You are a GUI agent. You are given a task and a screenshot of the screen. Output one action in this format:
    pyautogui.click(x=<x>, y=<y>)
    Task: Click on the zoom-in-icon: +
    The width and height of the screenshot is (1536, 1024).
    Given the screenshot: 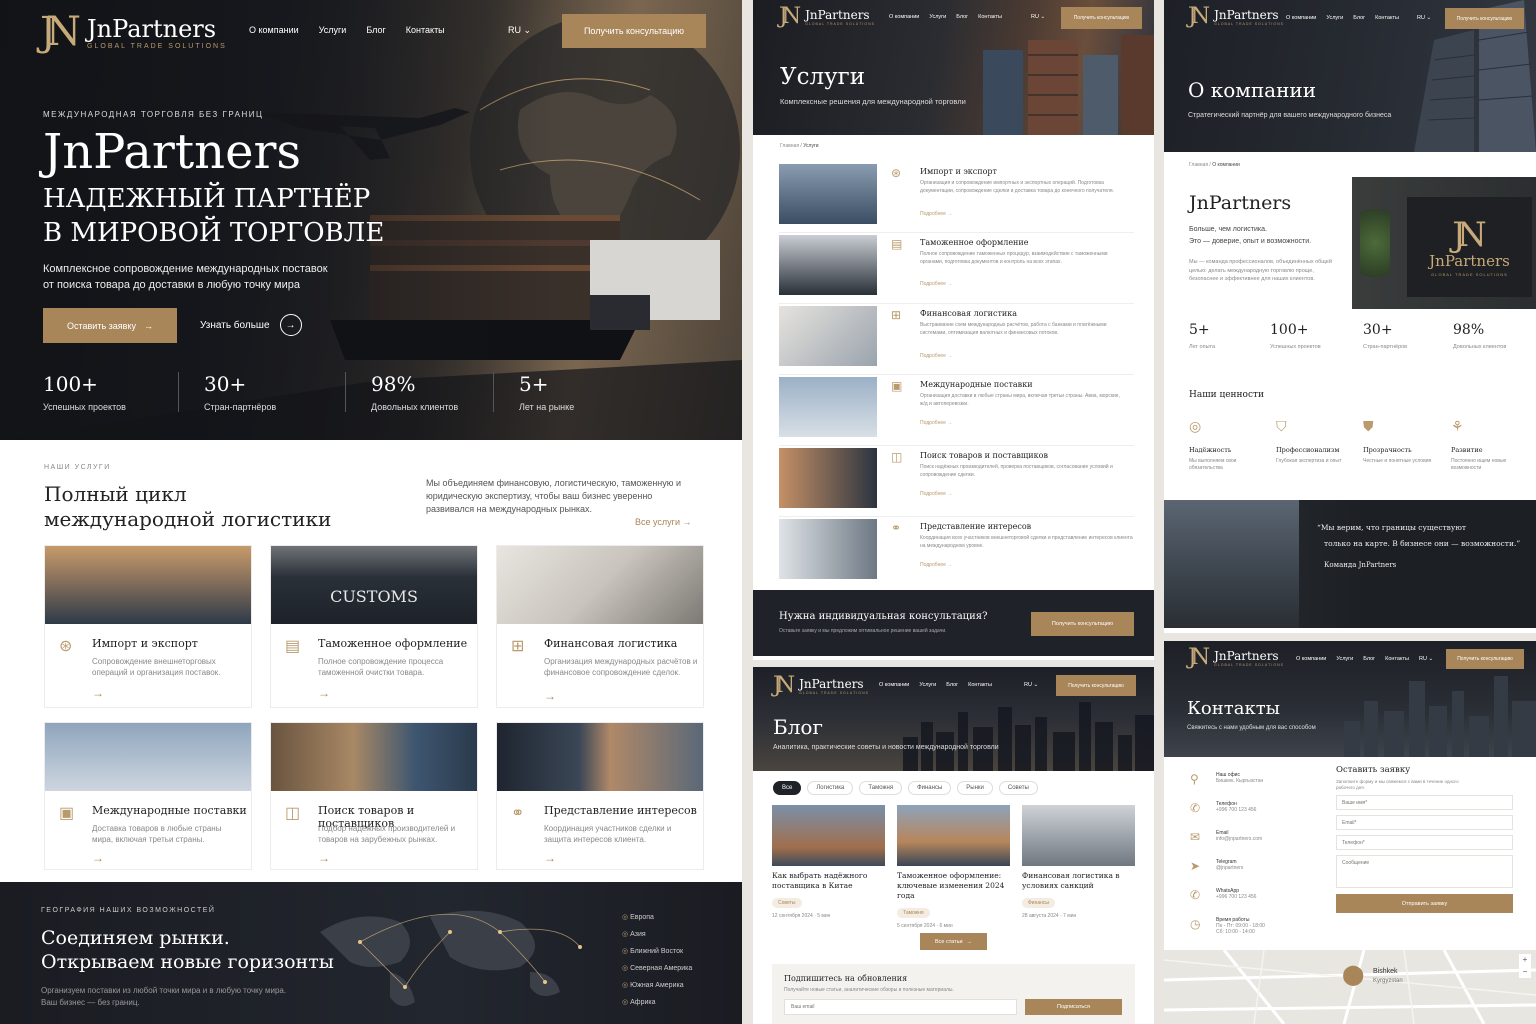 What is the action you would take?
    pyautogui.click(x=1525, y=960)
    